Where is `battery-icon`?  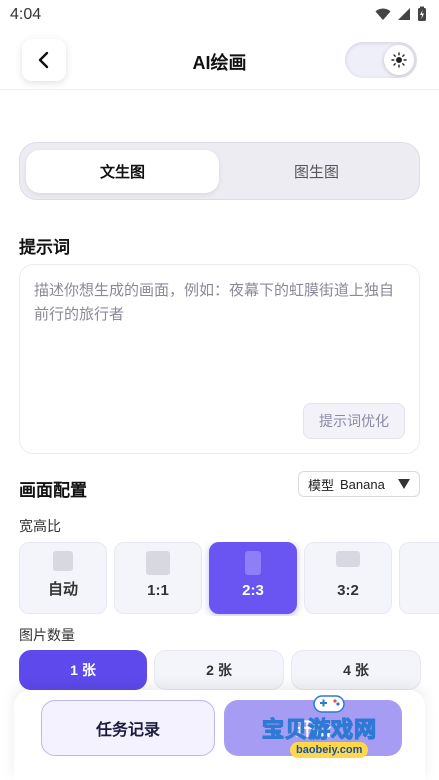
battery-icon is located at coordinates (422, 13).